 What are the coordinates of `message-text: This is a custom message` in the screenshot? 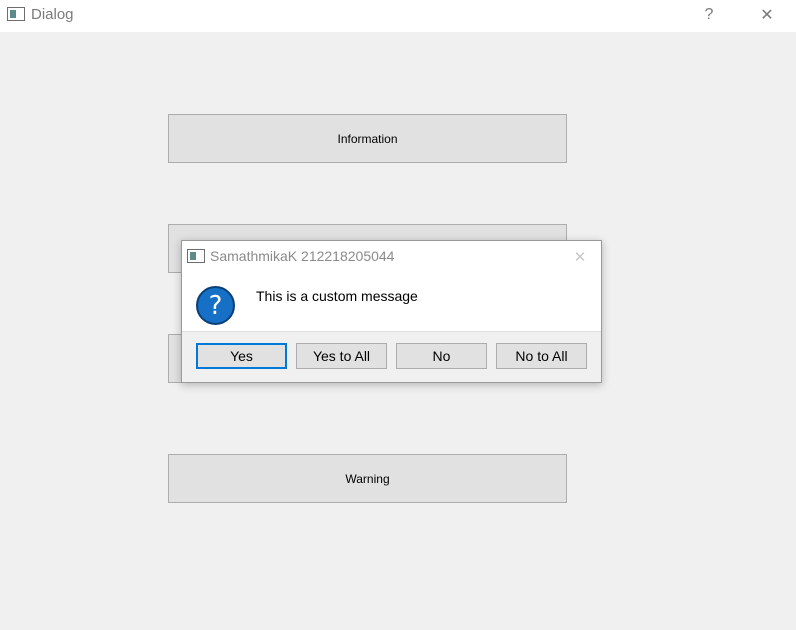 It's located at (337, 296).